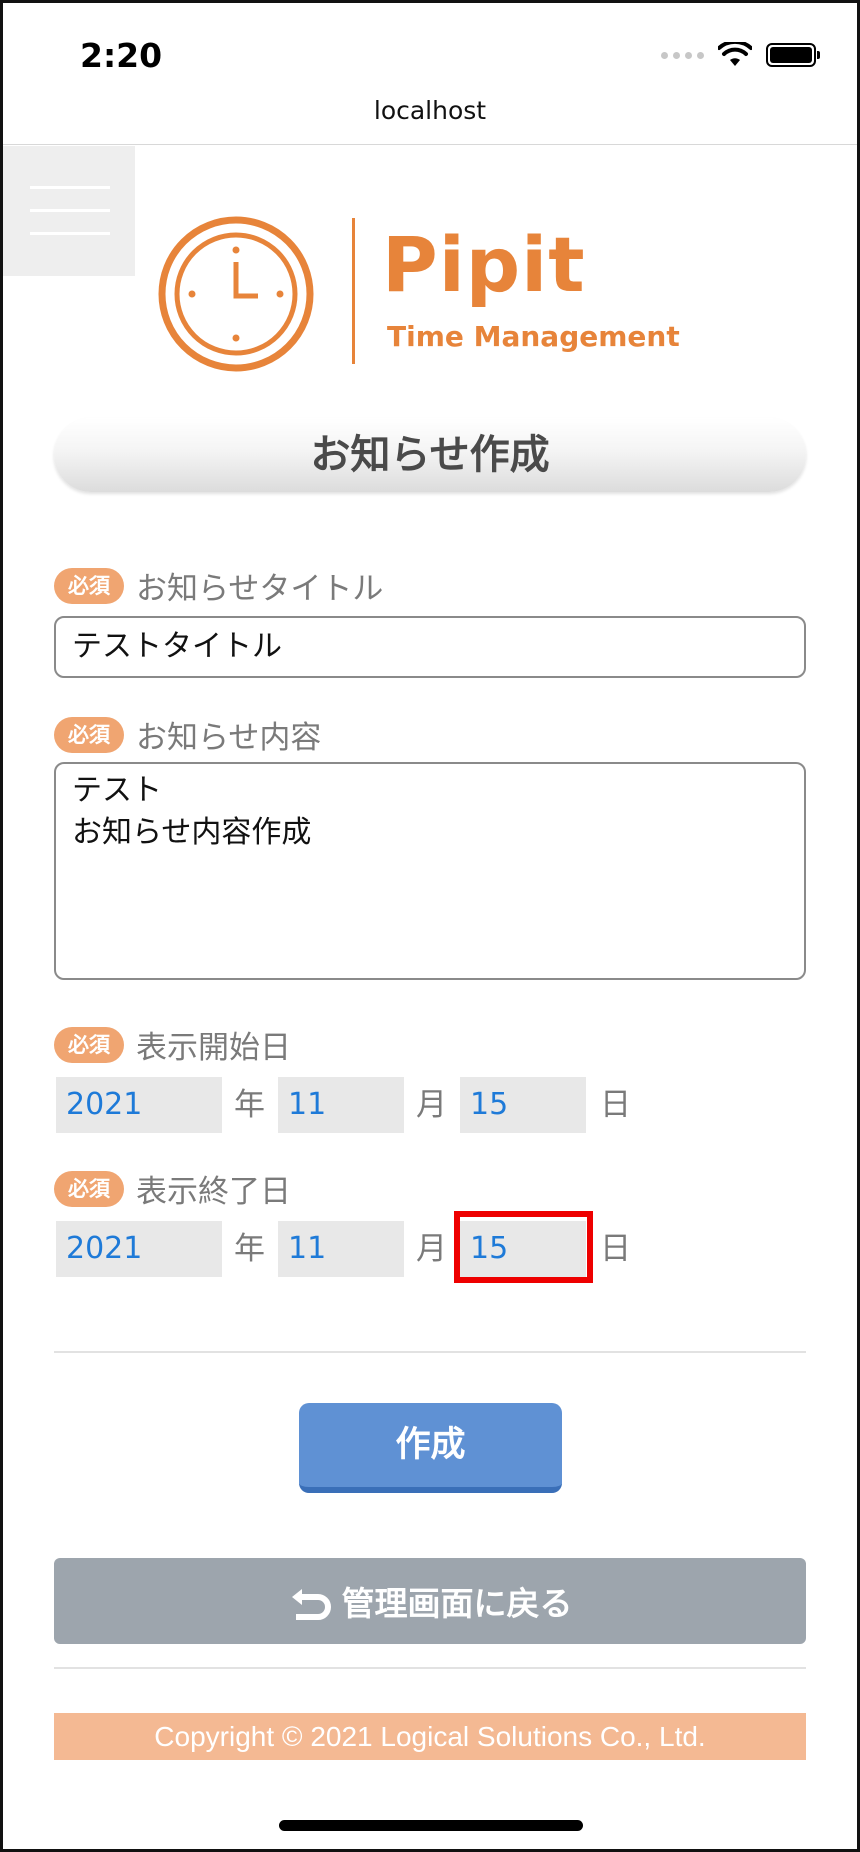 This screenshot has height=1852, width=860. Describe the element at coordinates (430, 144) in the screenshot. I see `browser-divider` at that location.